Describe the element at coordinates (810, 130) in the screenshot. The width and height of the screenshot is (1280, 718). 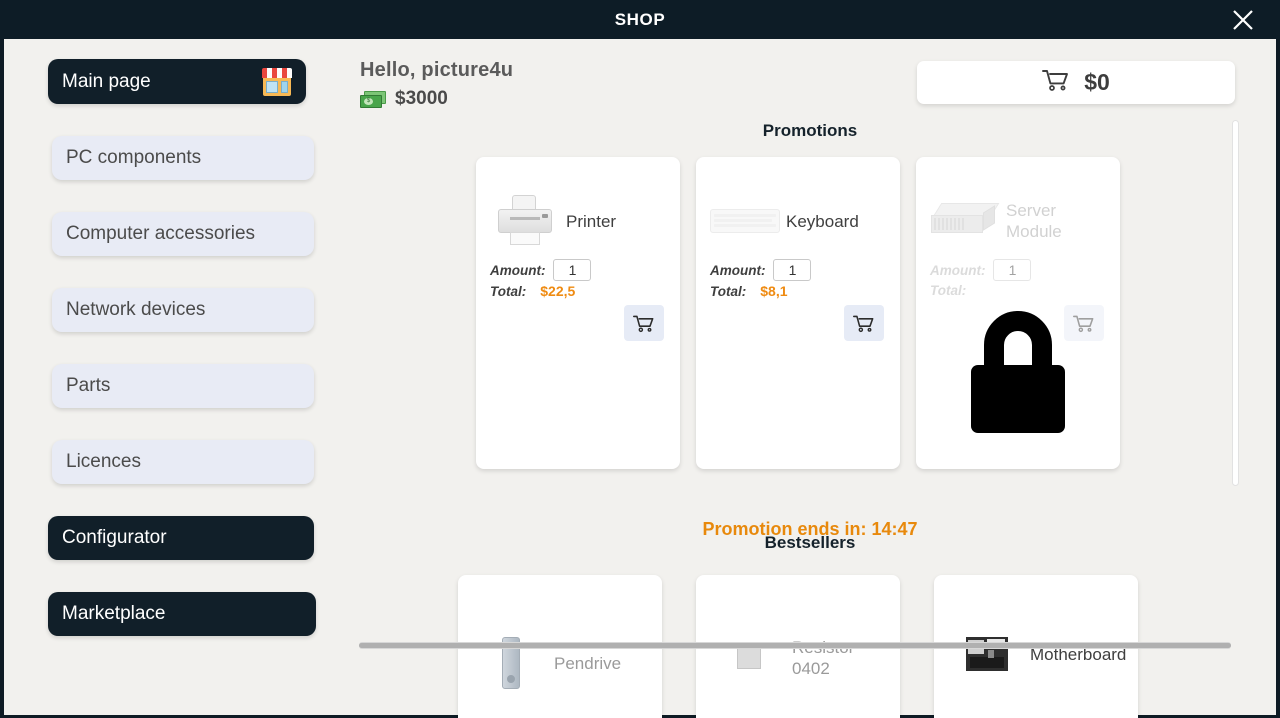
I see `promotions-heading: Promotions` at that location.